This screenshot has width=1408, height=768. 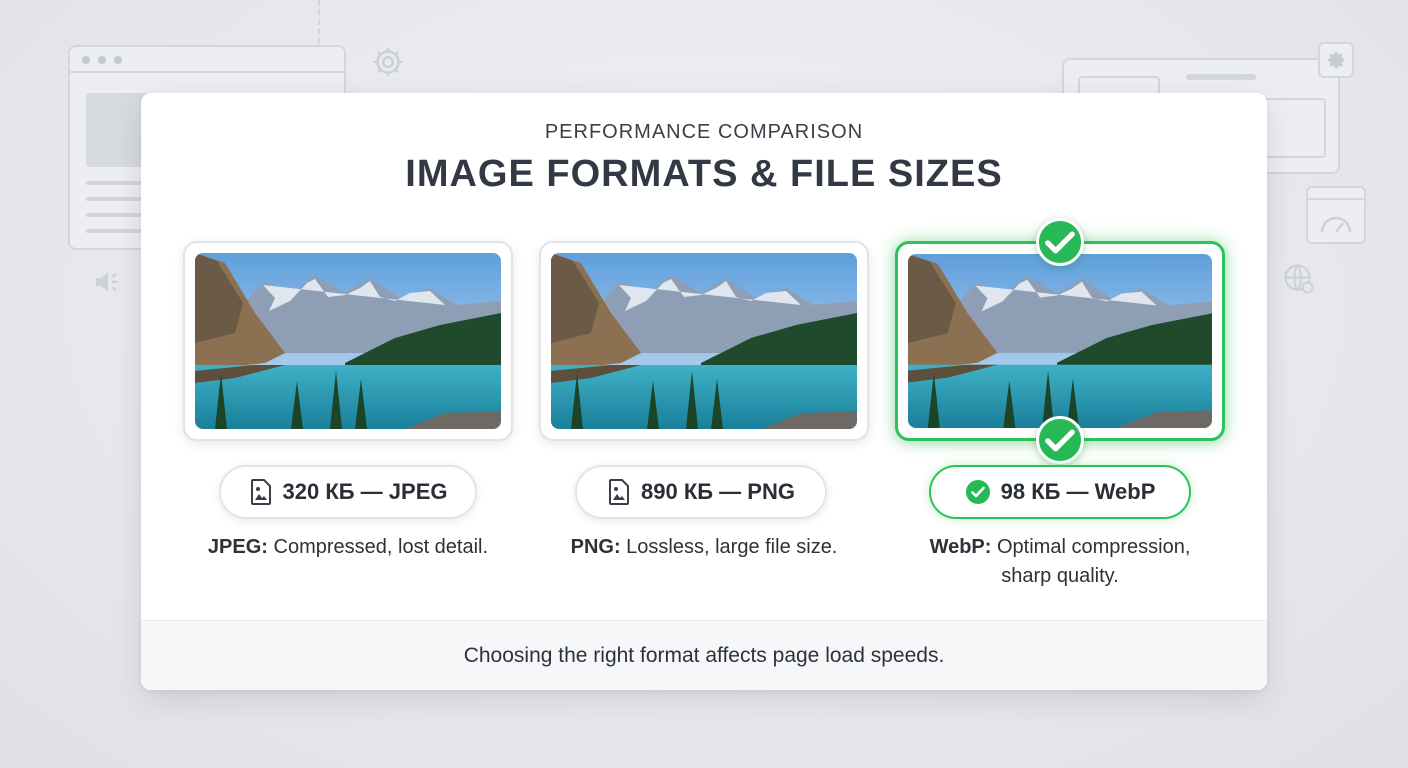 What do you see at coordinates (348, 547) in the screenshot?
I see `format-description-jpeg: JPEG: Compressed, lost detail.` at bounding box center [348, 547].